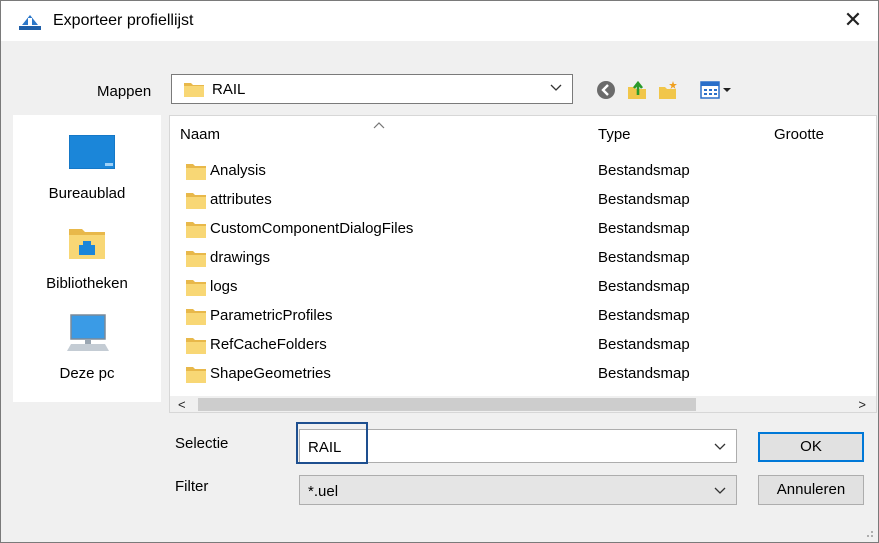 This screenshot has width=879, height=543. I want to click on desktop-icon, so click(92, 152).